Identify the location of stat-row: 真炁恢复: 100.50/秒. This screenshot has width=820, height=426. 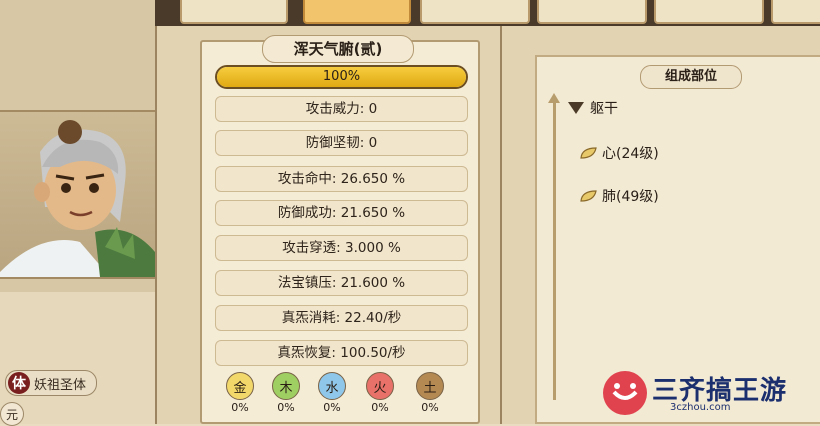
(341, 353).